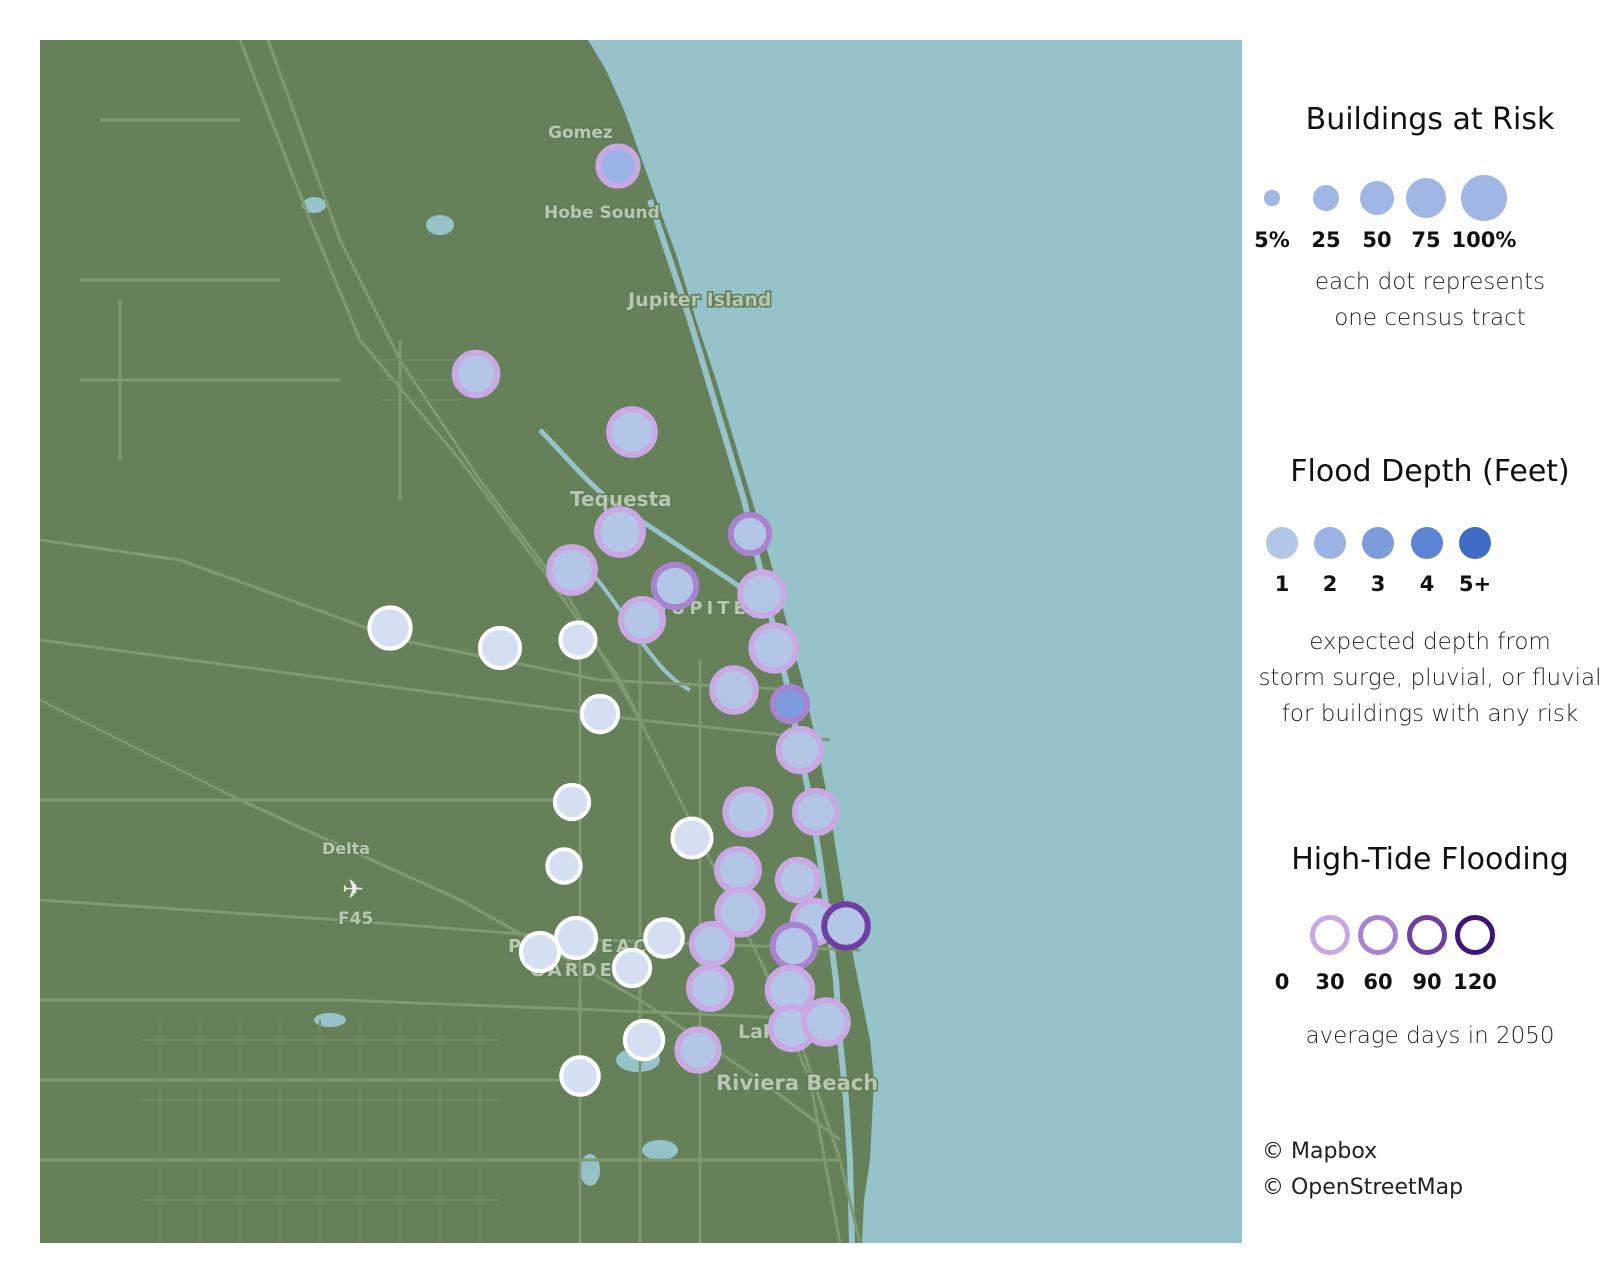 The height and width of the screenshot is (1280, 1620). Describe the element at coordinates (1475, 584) in the screenshot. I see `depth-tick-label: 5+` at that location.